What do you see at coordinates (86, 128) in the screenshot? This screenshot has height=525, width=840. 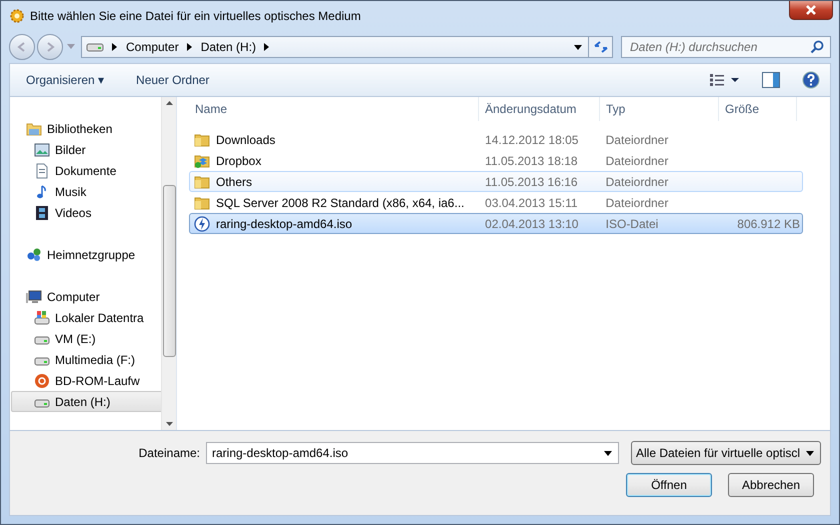 I see `sidebar-item: Bibliotheken` at bounding box center [86, 128].